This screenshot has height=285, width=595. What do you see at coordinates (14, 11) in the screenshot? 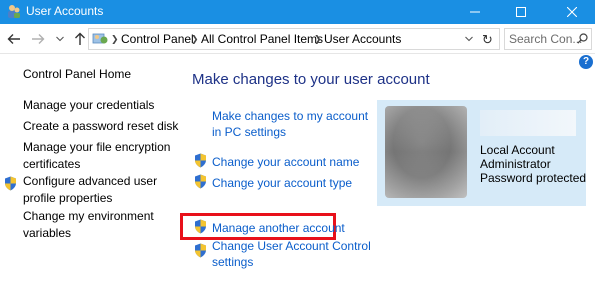
I see `user-accounts-icon` at bounding box center [14, 11].